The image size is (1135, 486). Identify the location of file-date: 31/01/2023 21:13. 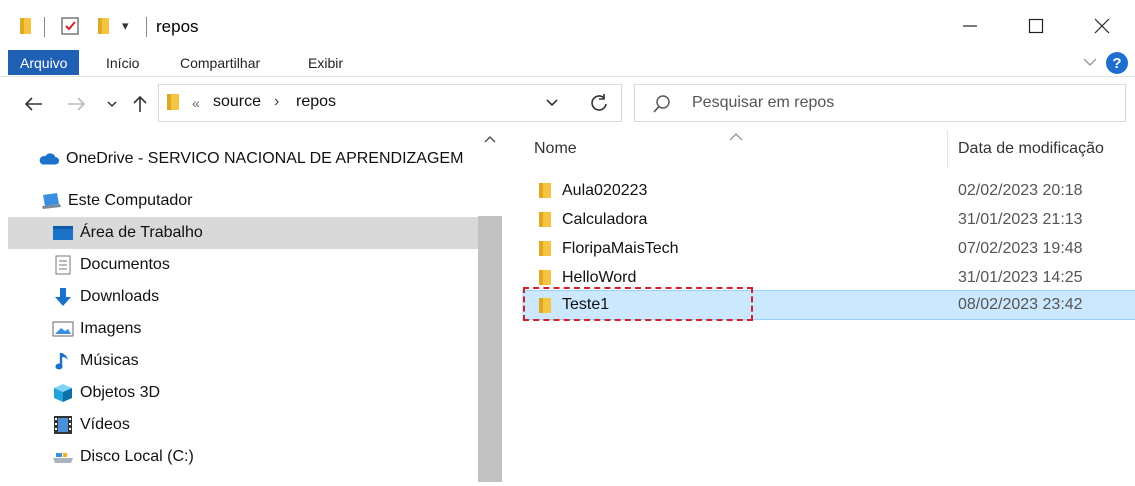
(1020, 219).